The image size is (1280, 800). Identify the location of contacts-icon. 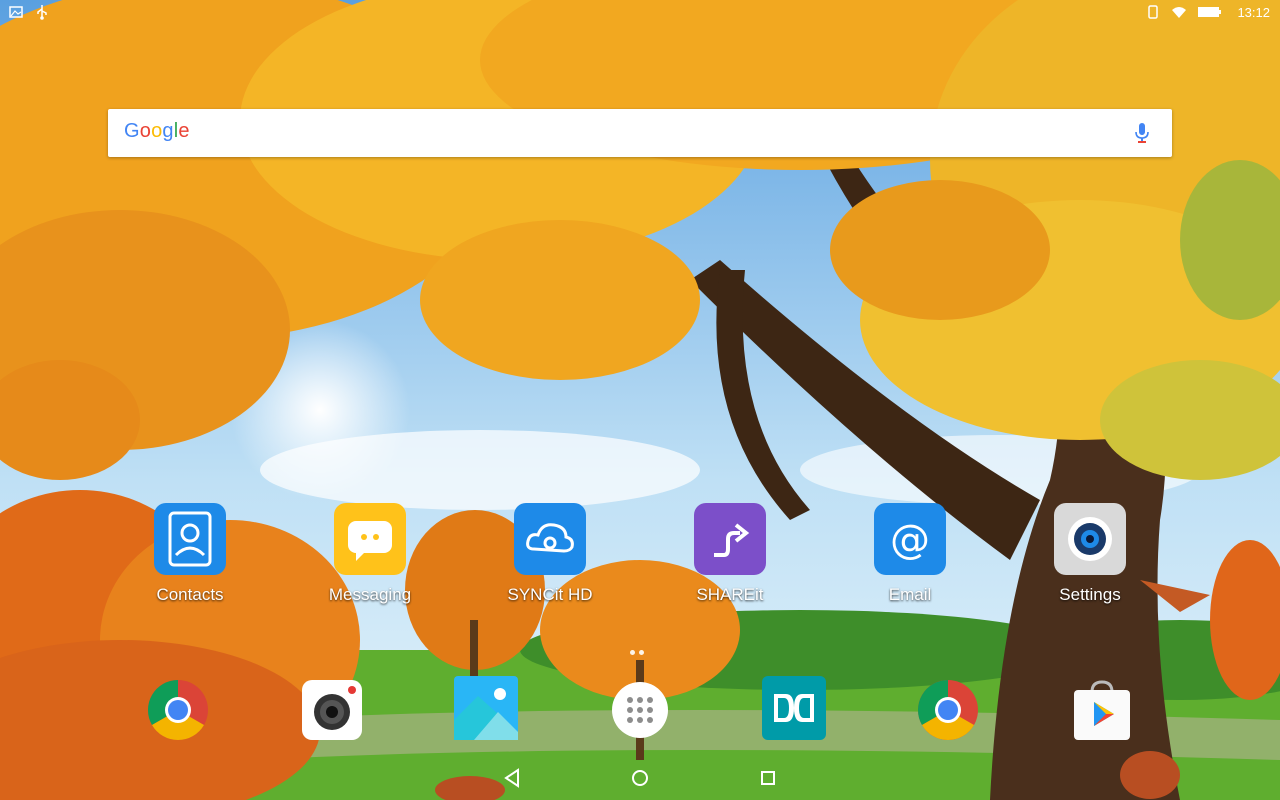
(190, 539).